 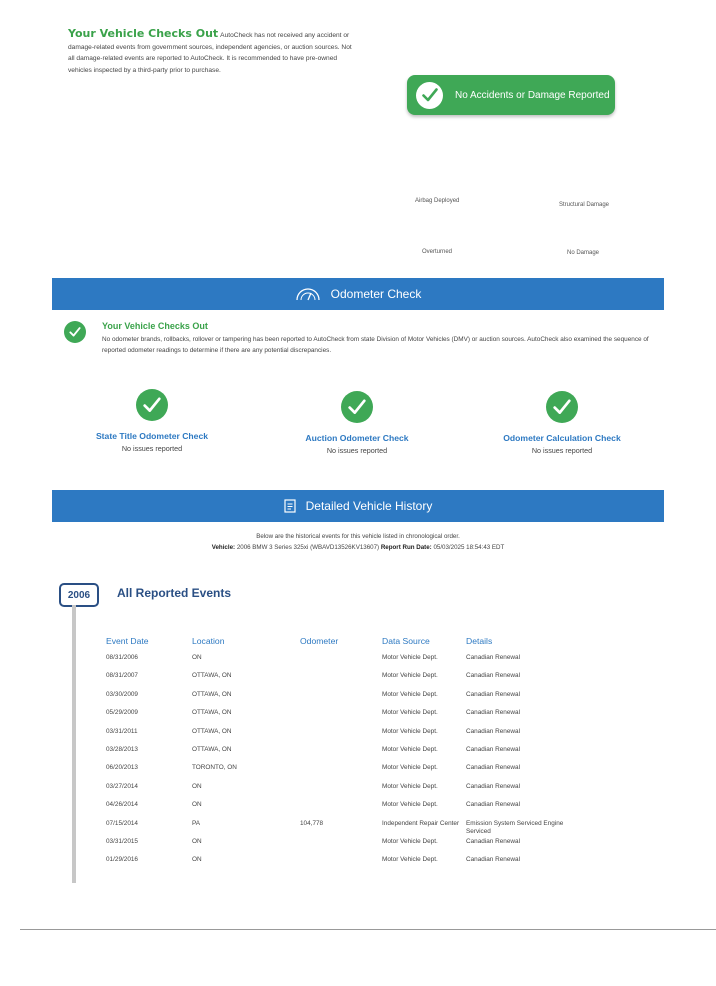 I want to click on table-cell: 03/27/2014, so click(x=122, y=786).